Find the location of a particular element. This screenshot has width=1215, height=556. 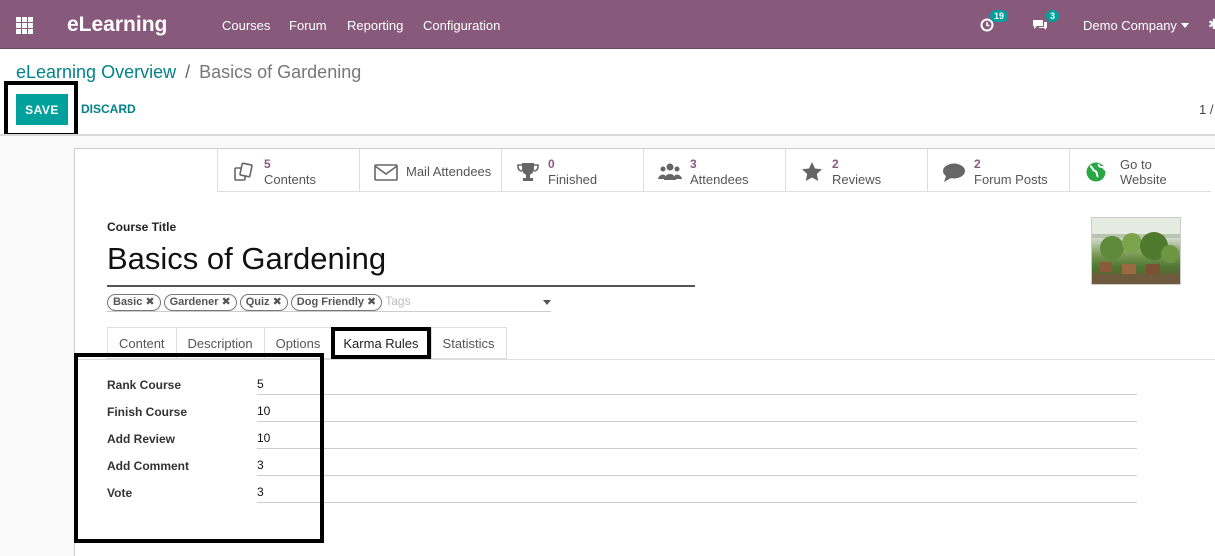

tags-placeholder: Tags is located at coordinates (397, 301).